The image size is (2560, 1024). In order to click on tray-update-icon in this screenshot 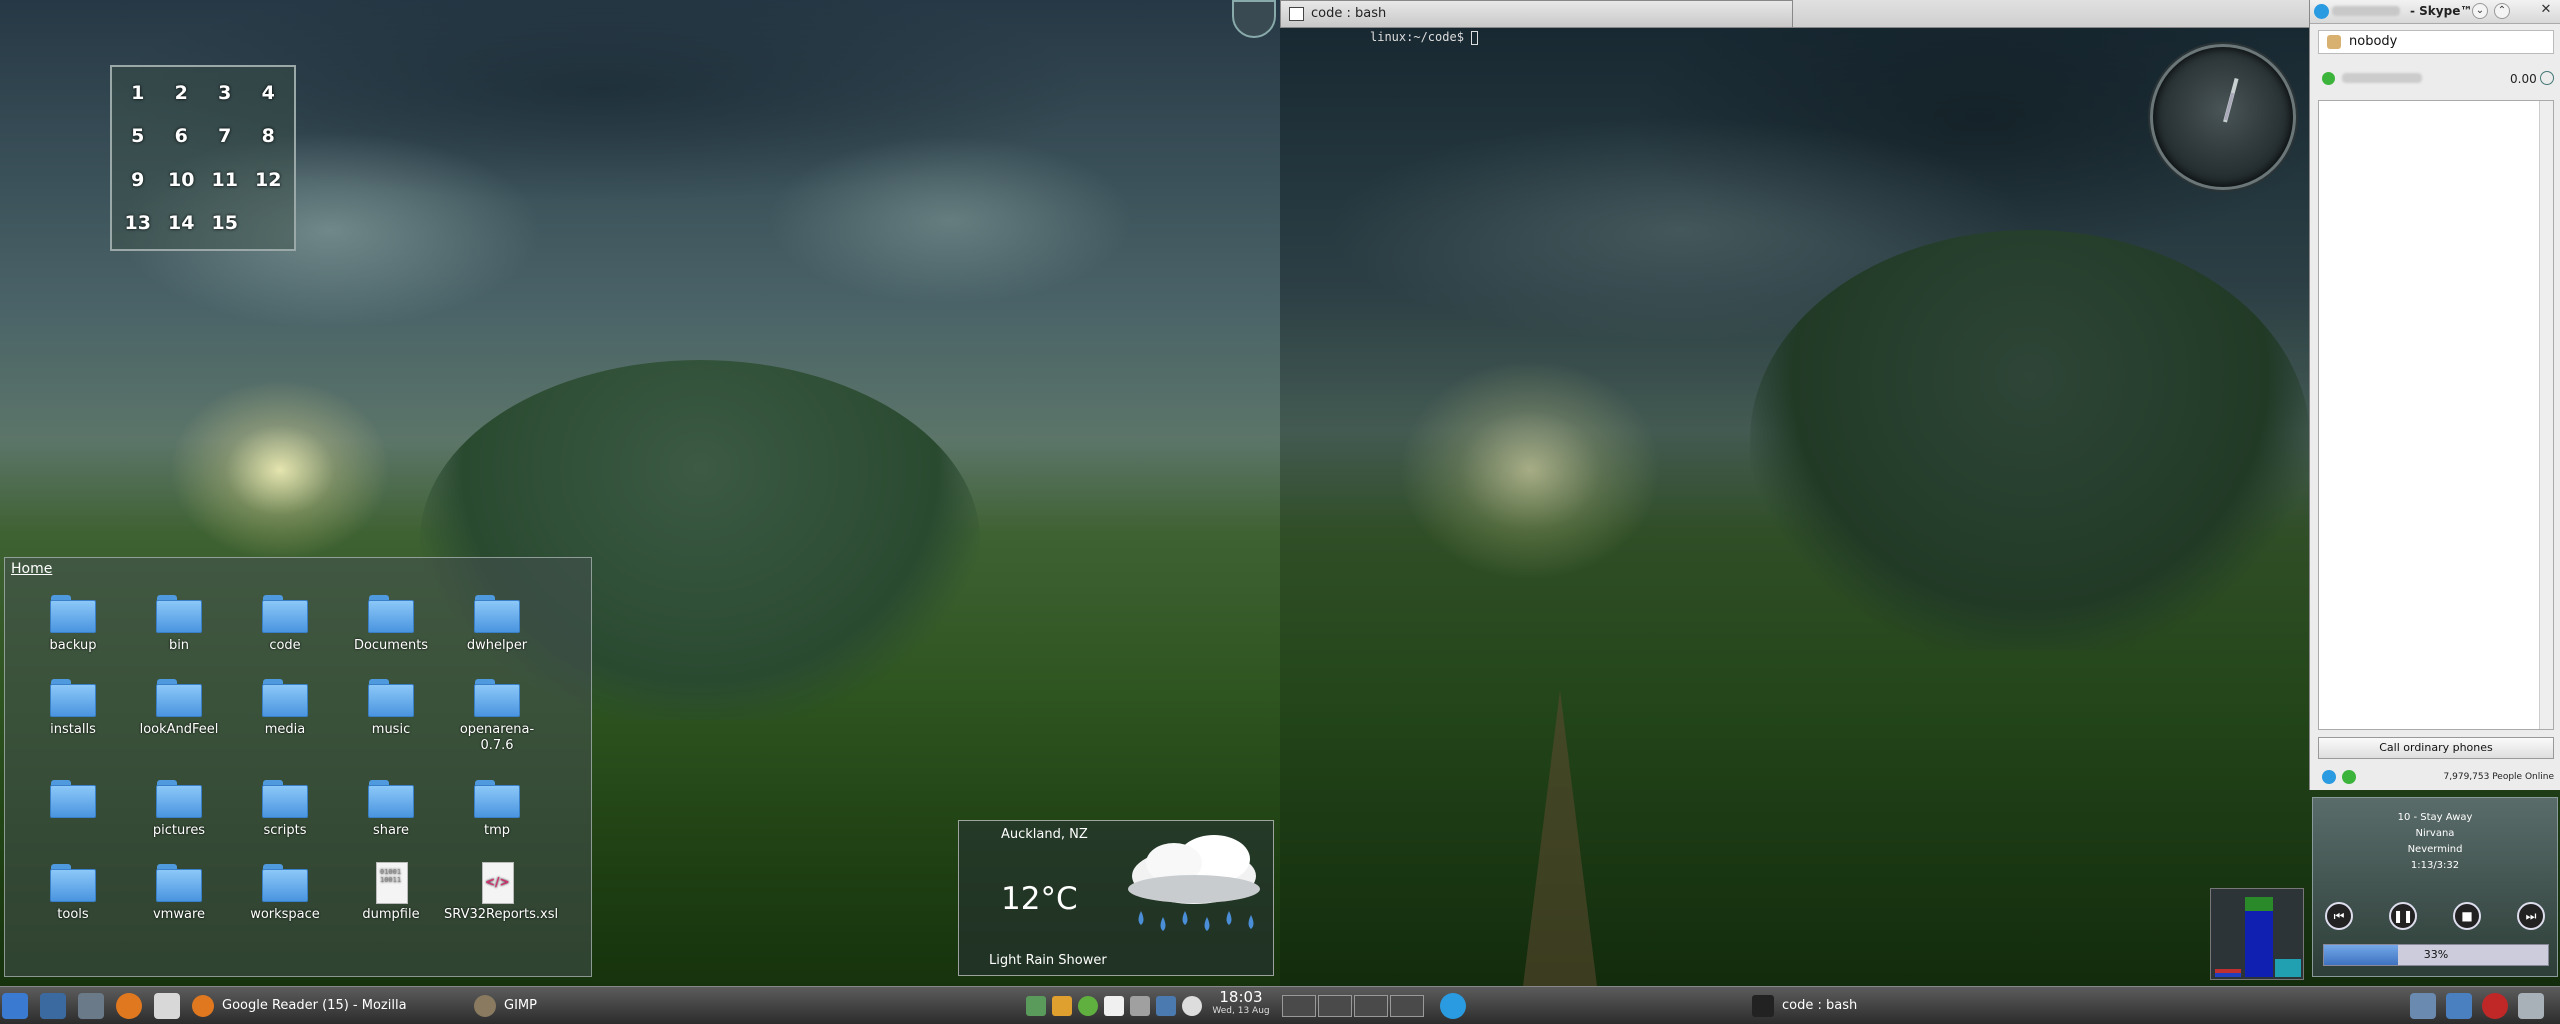, I will do `click(1088, 1006)`.